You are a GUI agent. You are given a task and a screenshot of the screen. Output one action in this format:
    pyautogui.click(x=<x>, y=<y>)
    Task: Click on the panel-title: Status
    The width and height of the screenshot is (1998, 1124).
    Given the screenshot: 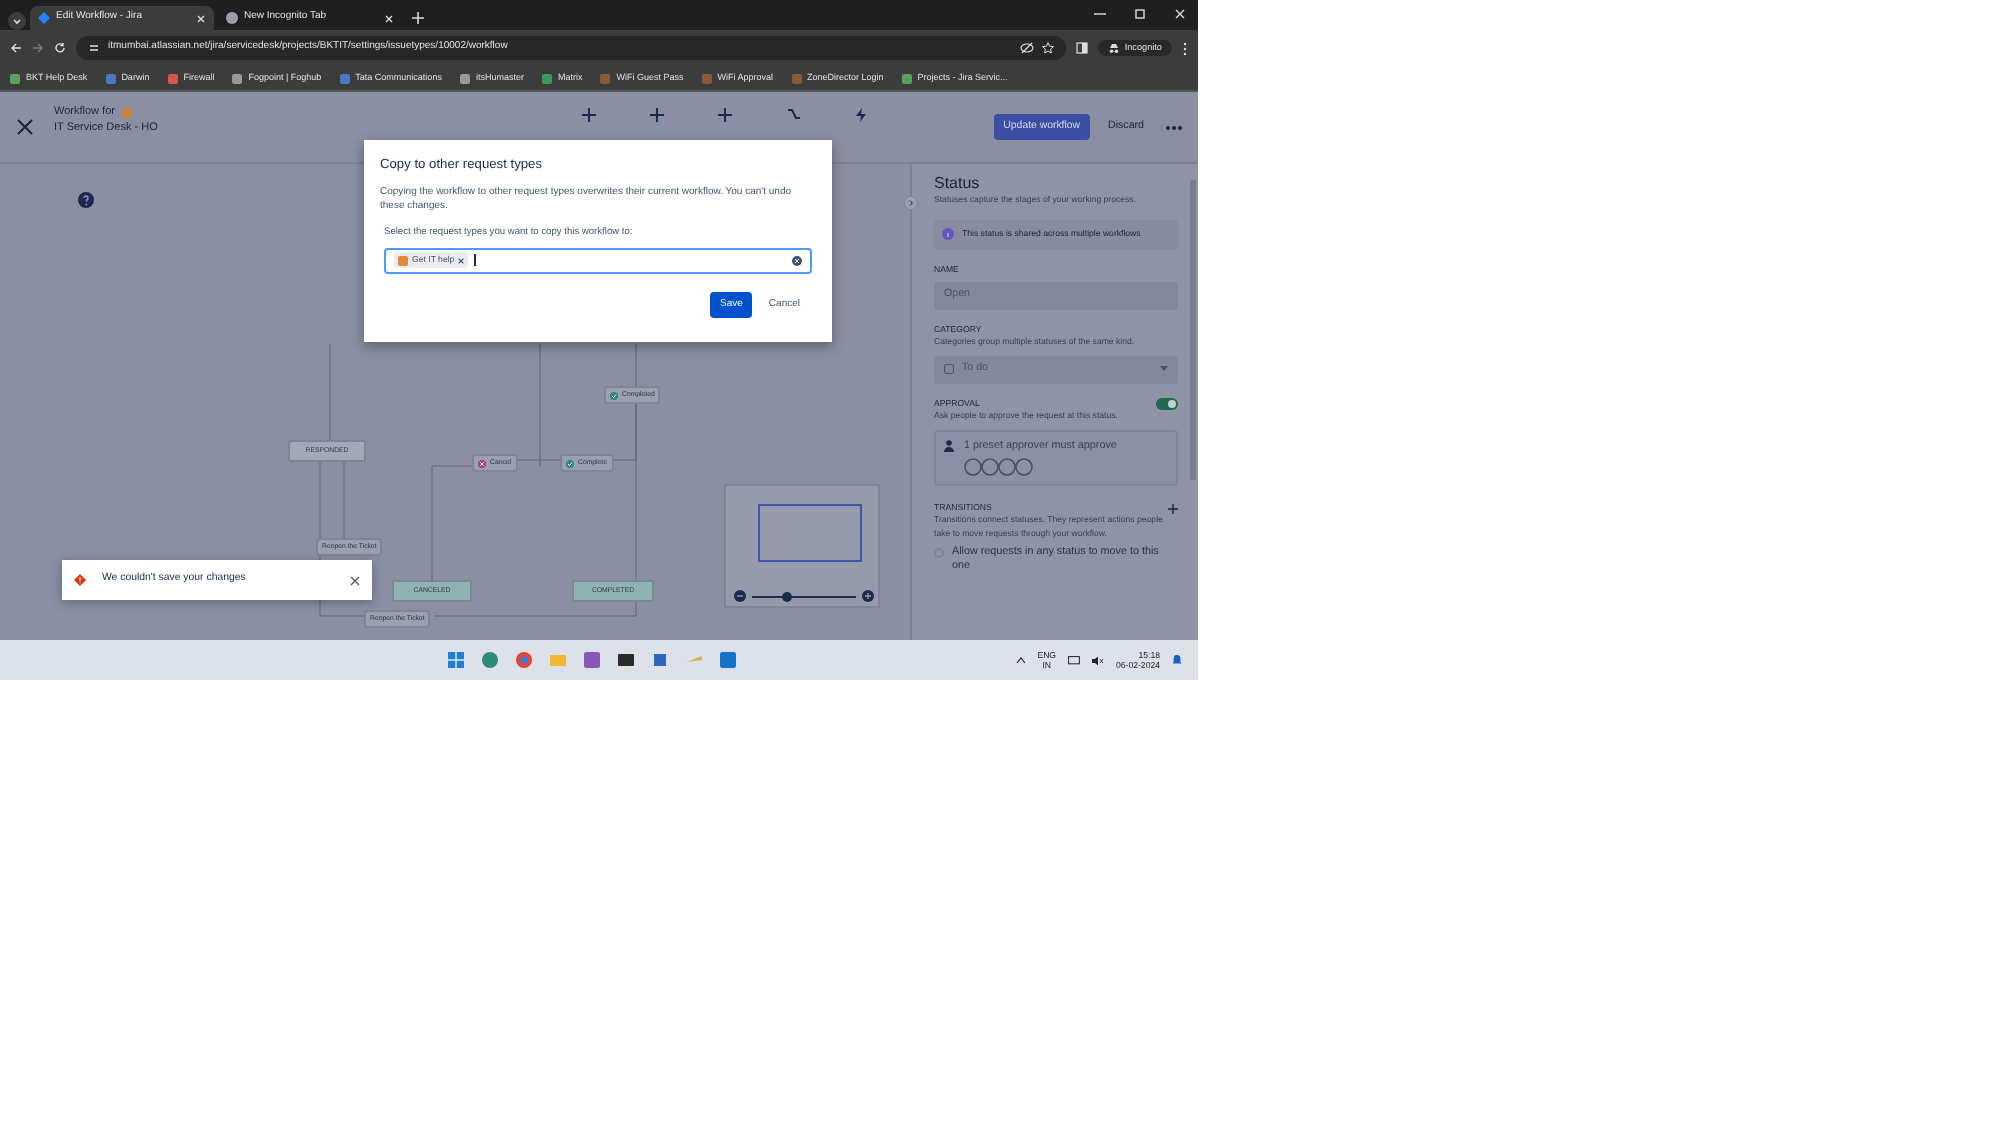 What is the action you would take?
    pyautogui.click(x=958, y=185)
    